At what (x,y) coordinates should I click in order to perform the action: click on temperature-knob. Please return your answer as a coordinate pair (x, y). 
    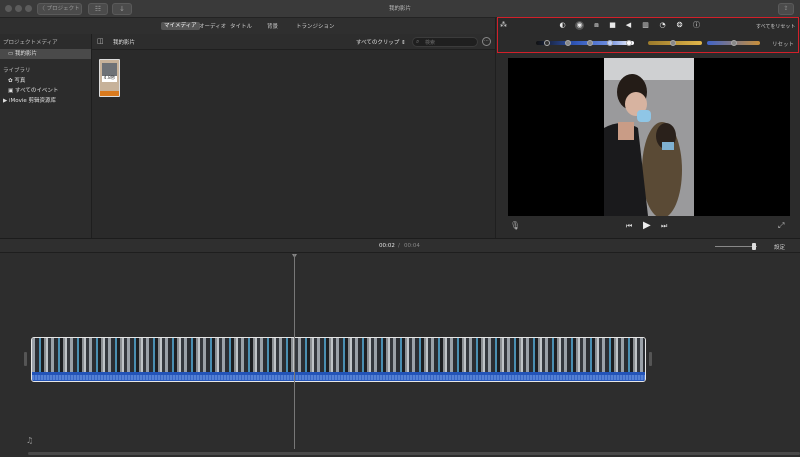
    Looking at the image, I should click on (734, 43).